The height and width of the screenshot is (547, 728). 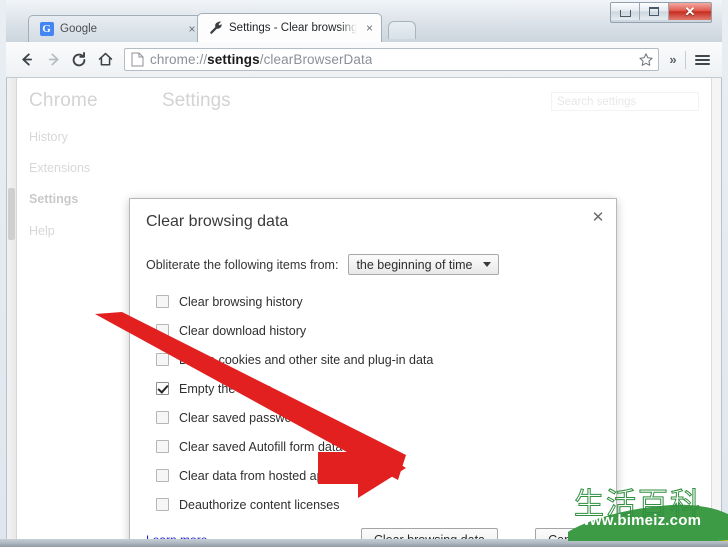 What do you see at coordinates (429, 533) in the screenshot?
I see `clear-browsing-data-button: Clear browsing data` at bounding box center [429, 533].